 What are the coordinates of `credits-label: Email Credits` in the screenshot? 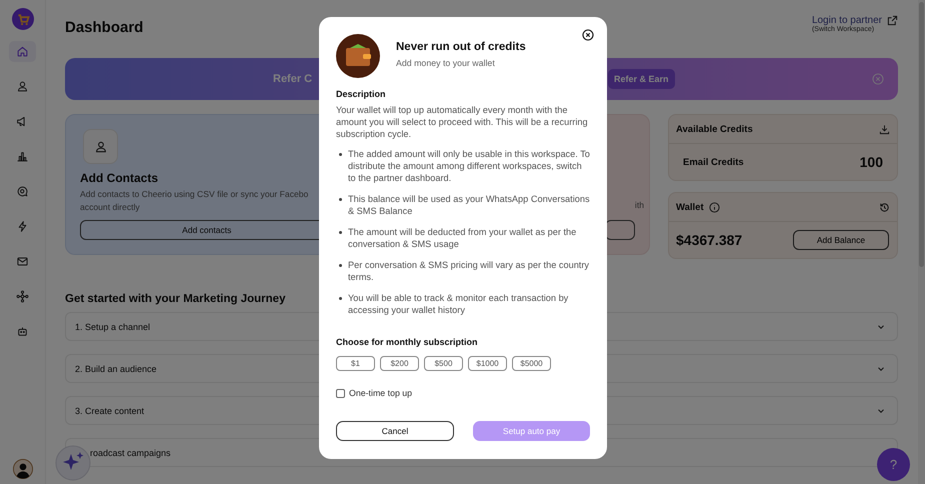 It's located at (713, 162).